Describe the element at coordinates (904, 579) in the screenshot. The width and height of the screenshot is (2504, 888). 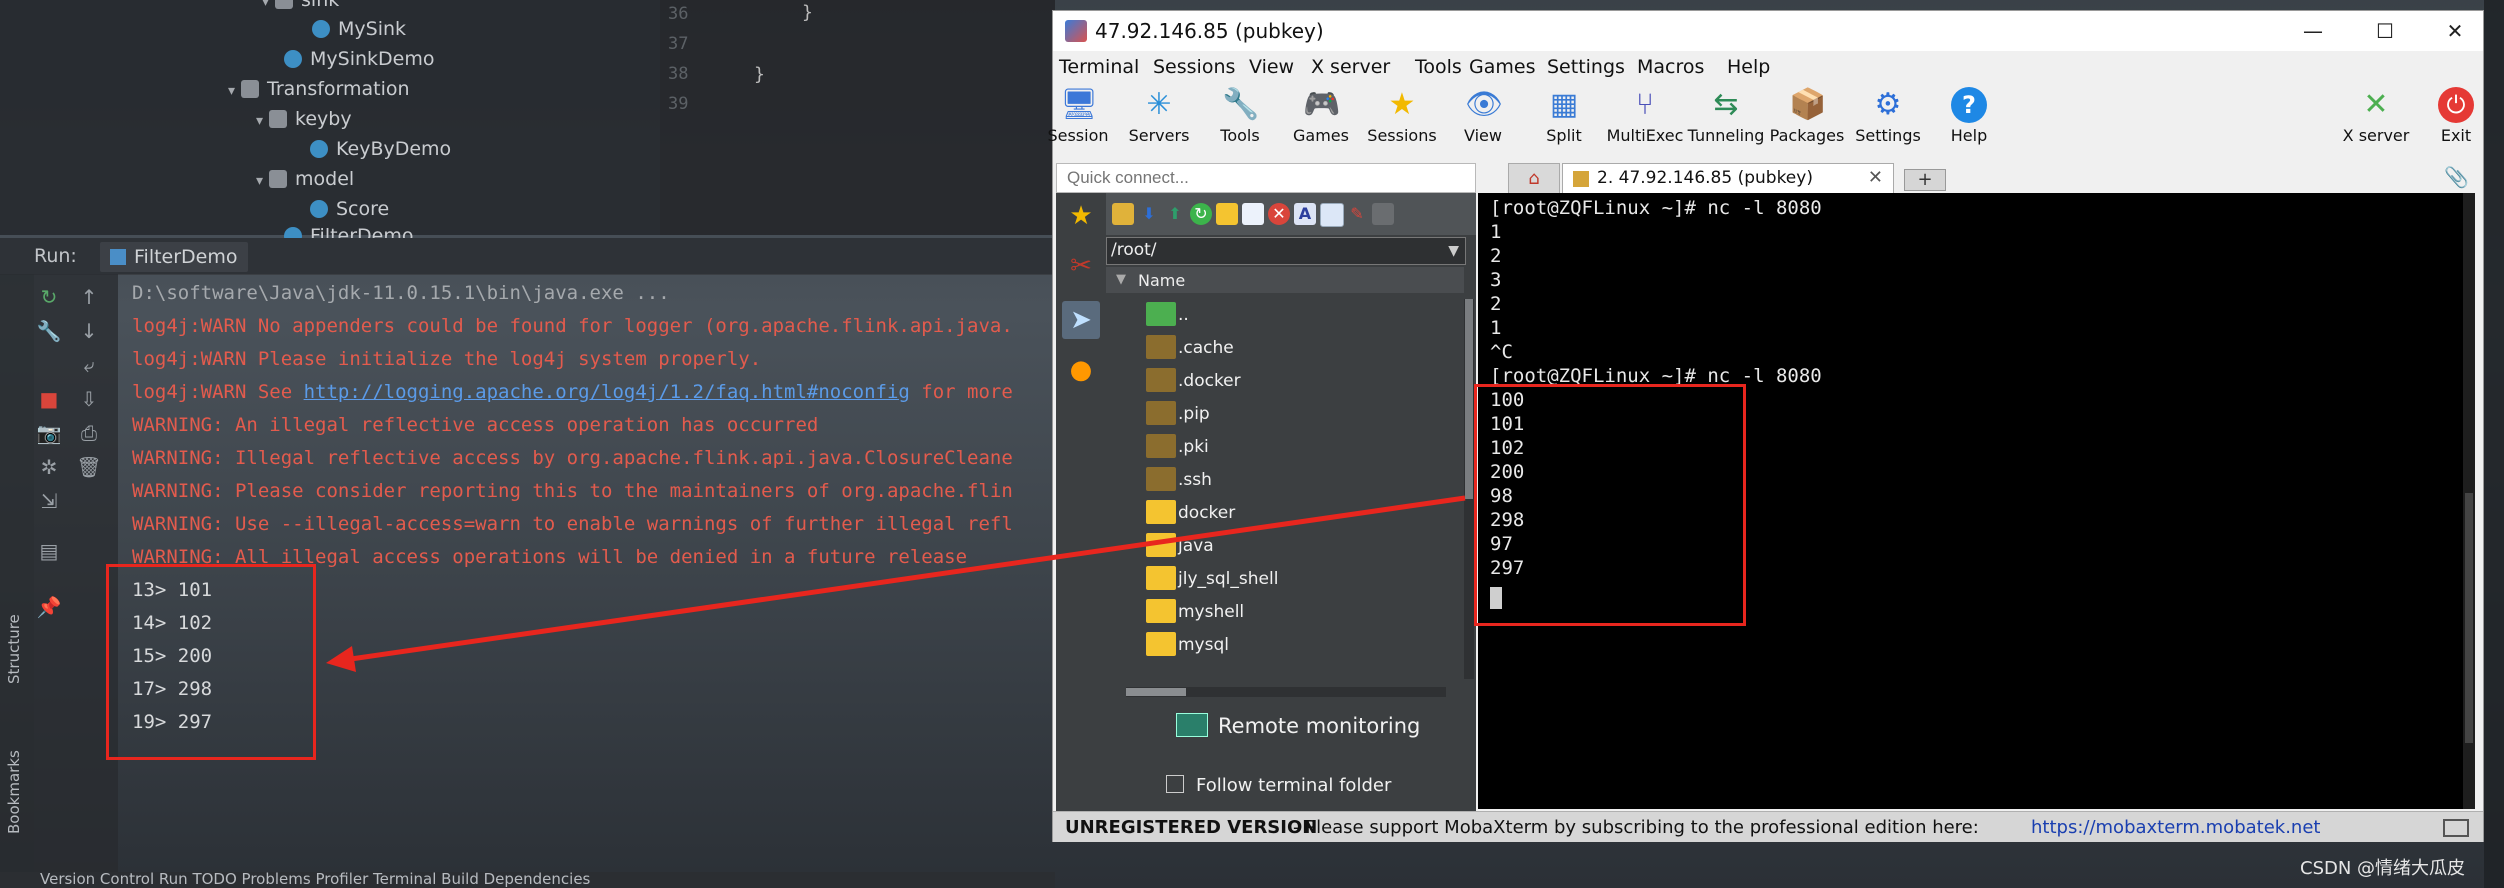
I see `arrow-line` at that location.